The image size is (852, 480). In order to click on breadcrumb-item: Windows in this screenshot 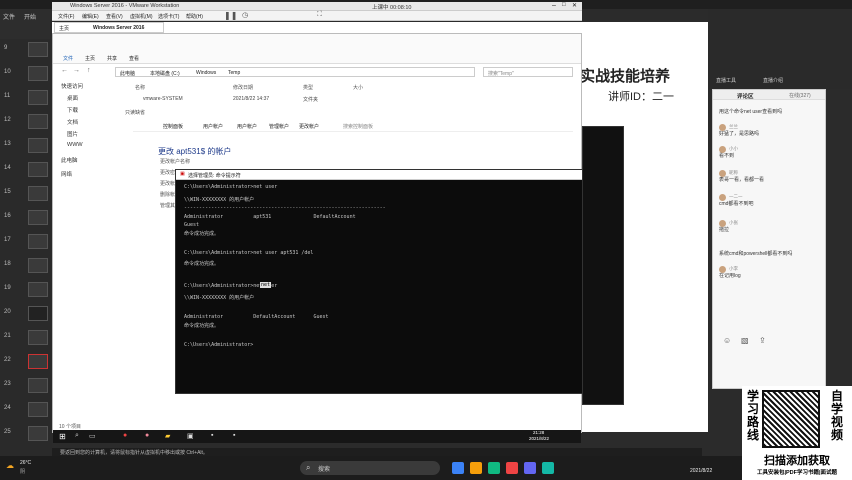, I will do `click(206, 73)`.